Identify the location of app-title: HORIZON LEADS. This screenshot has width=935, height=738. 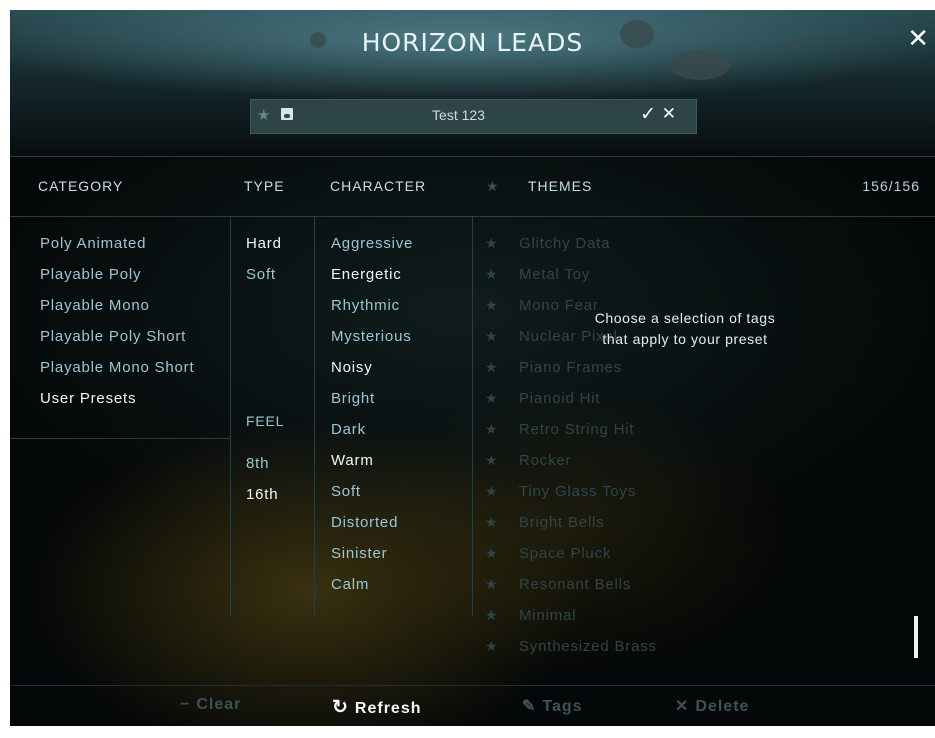
(472, 42).